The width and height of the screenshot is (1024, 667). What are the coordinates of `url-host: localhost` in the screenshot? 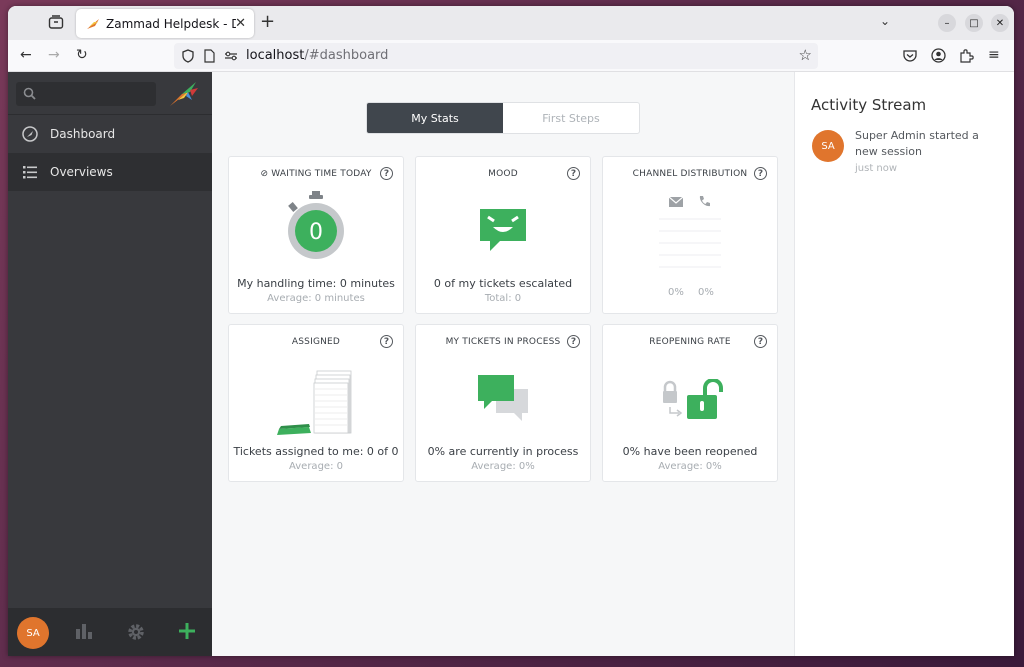 It's located at (275, 55).